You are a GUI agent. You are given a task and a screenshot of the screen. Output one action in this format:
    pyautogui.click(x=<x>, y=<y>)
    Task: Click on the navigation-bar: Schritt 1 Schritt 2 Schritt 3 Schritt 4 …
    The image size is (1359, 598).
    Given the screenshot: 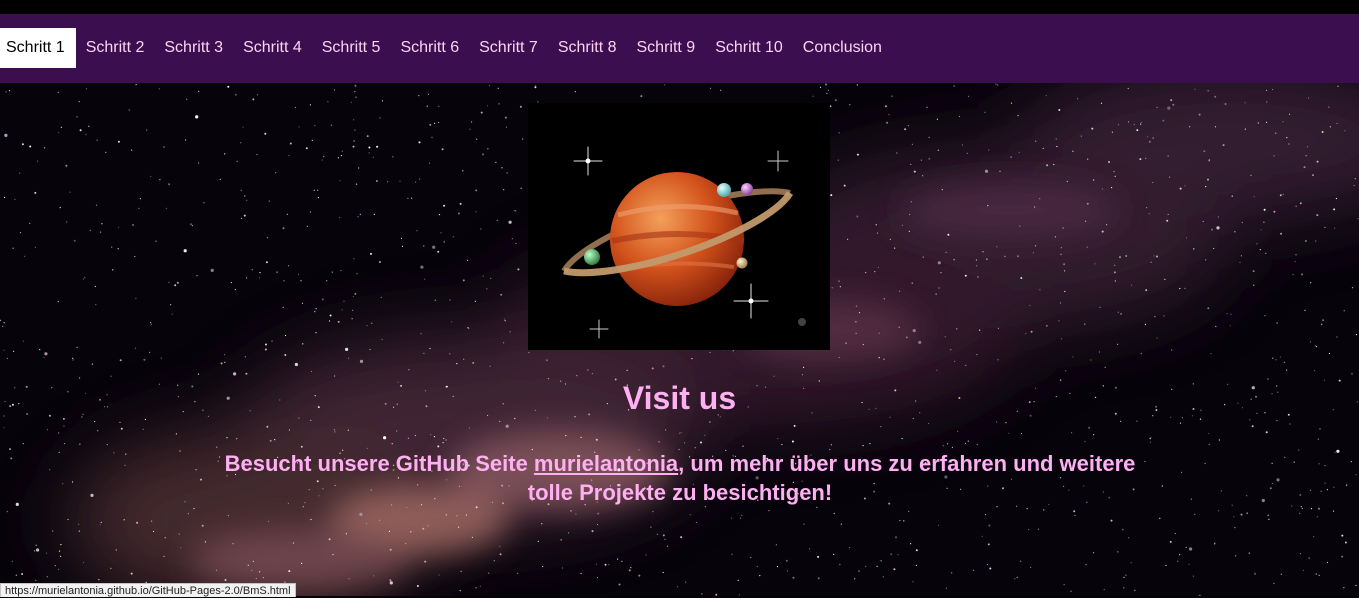 What is the action you would take?
    pyautogui.click(x=679, y=48)
    